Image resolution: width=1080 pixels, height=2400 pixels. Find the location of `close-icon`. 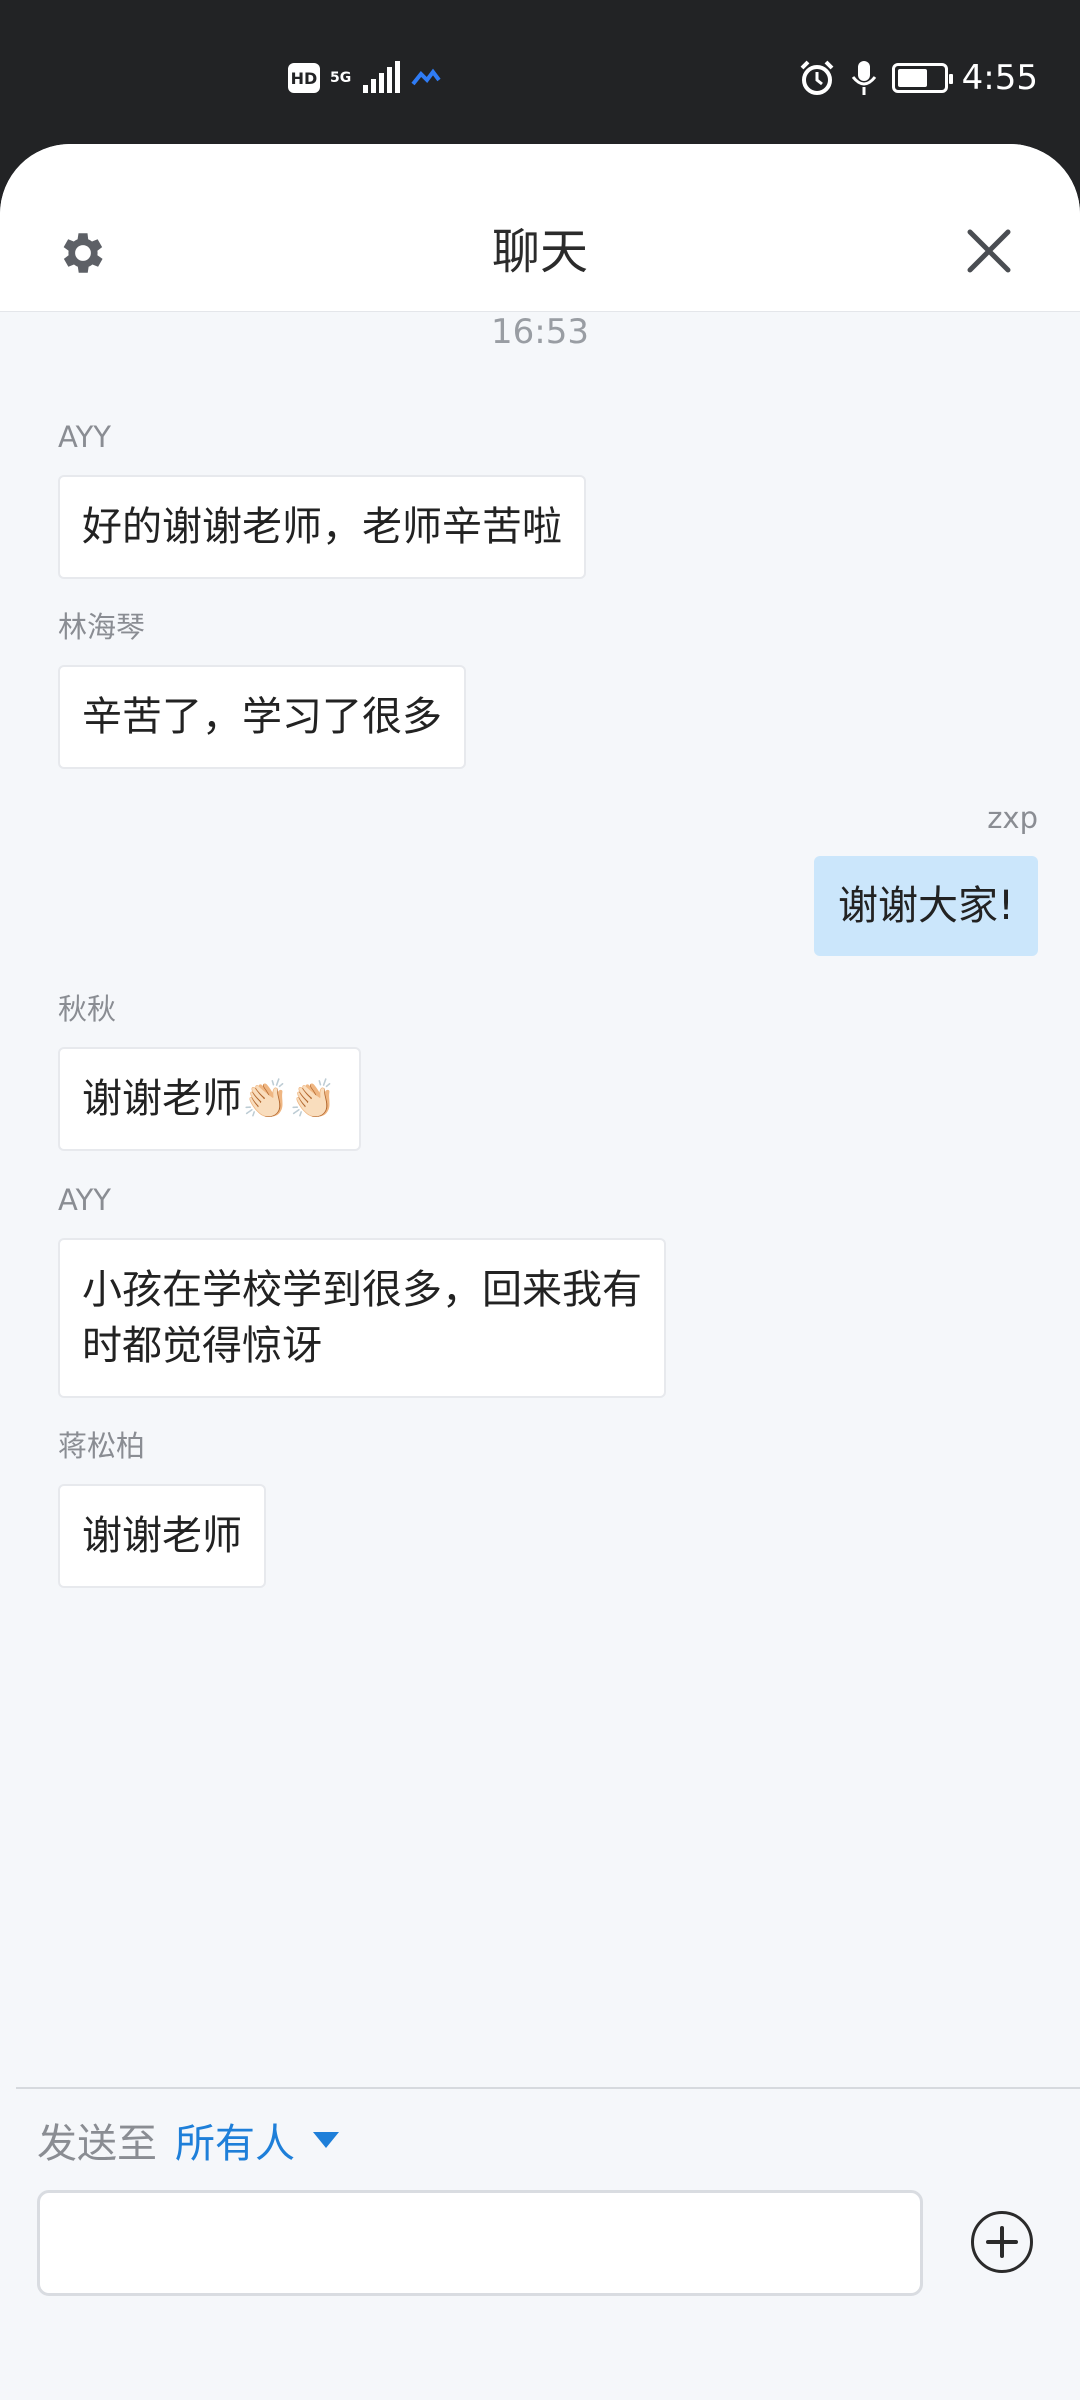

close-icon is located at coordinates (989, 251).